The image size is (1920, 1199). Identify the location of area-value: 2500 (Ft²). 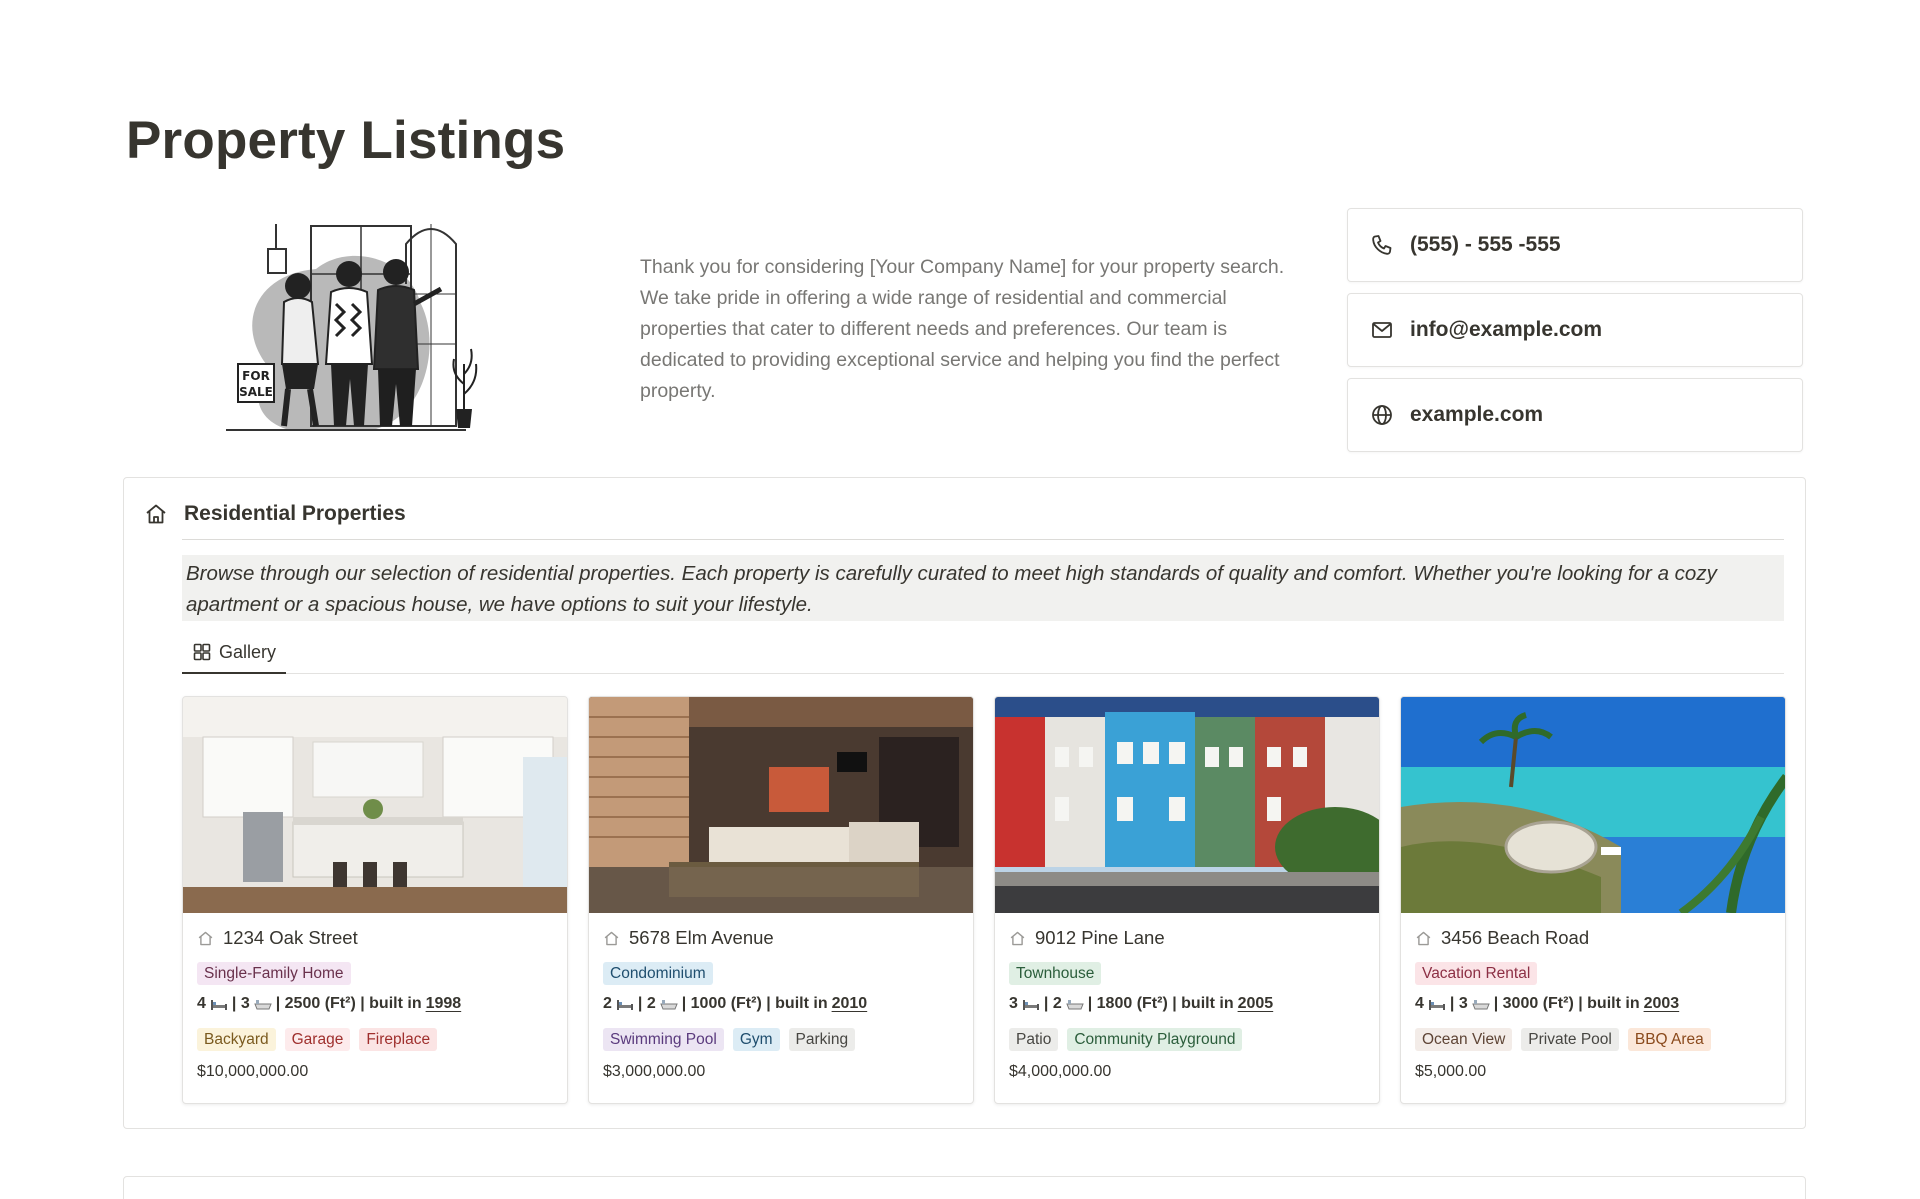
(320, 1003).